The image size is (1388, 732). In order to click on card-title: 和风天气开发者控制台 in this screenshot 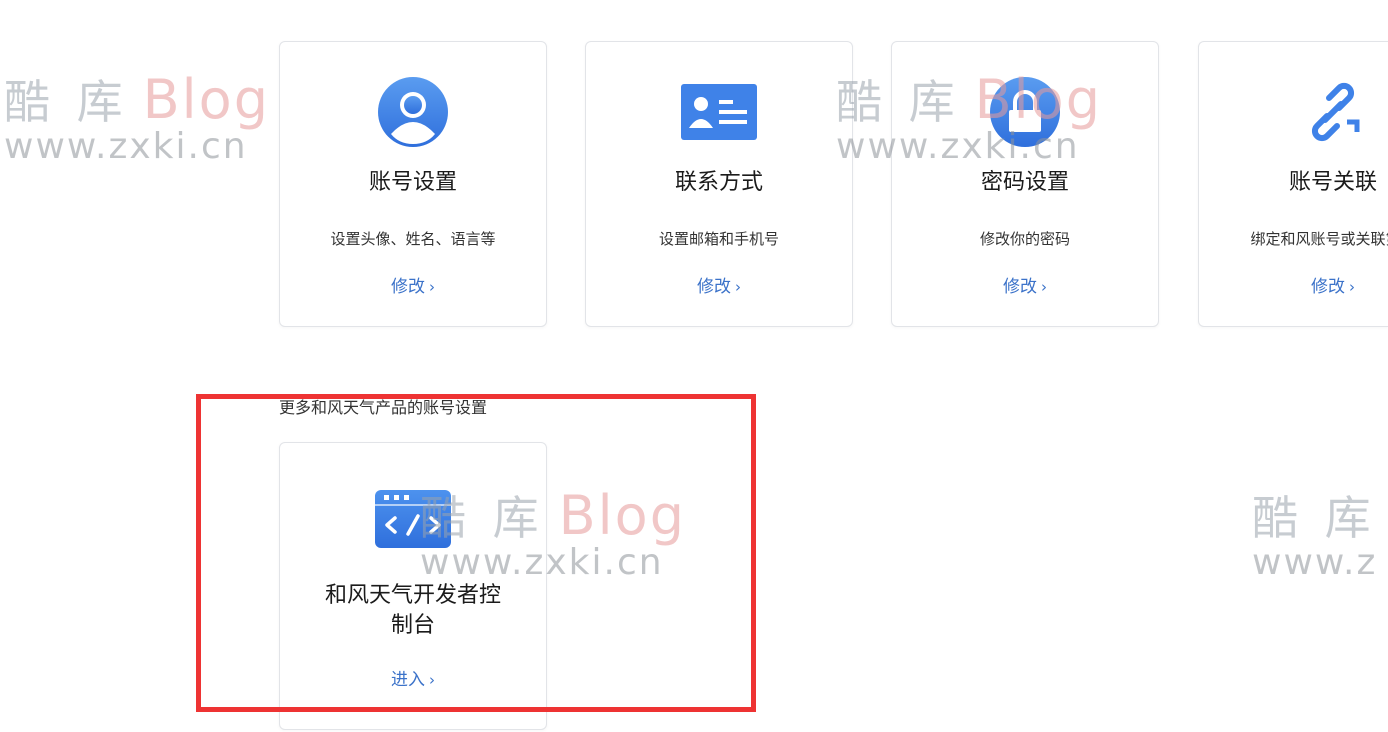, I will do `click(413, 611)`.